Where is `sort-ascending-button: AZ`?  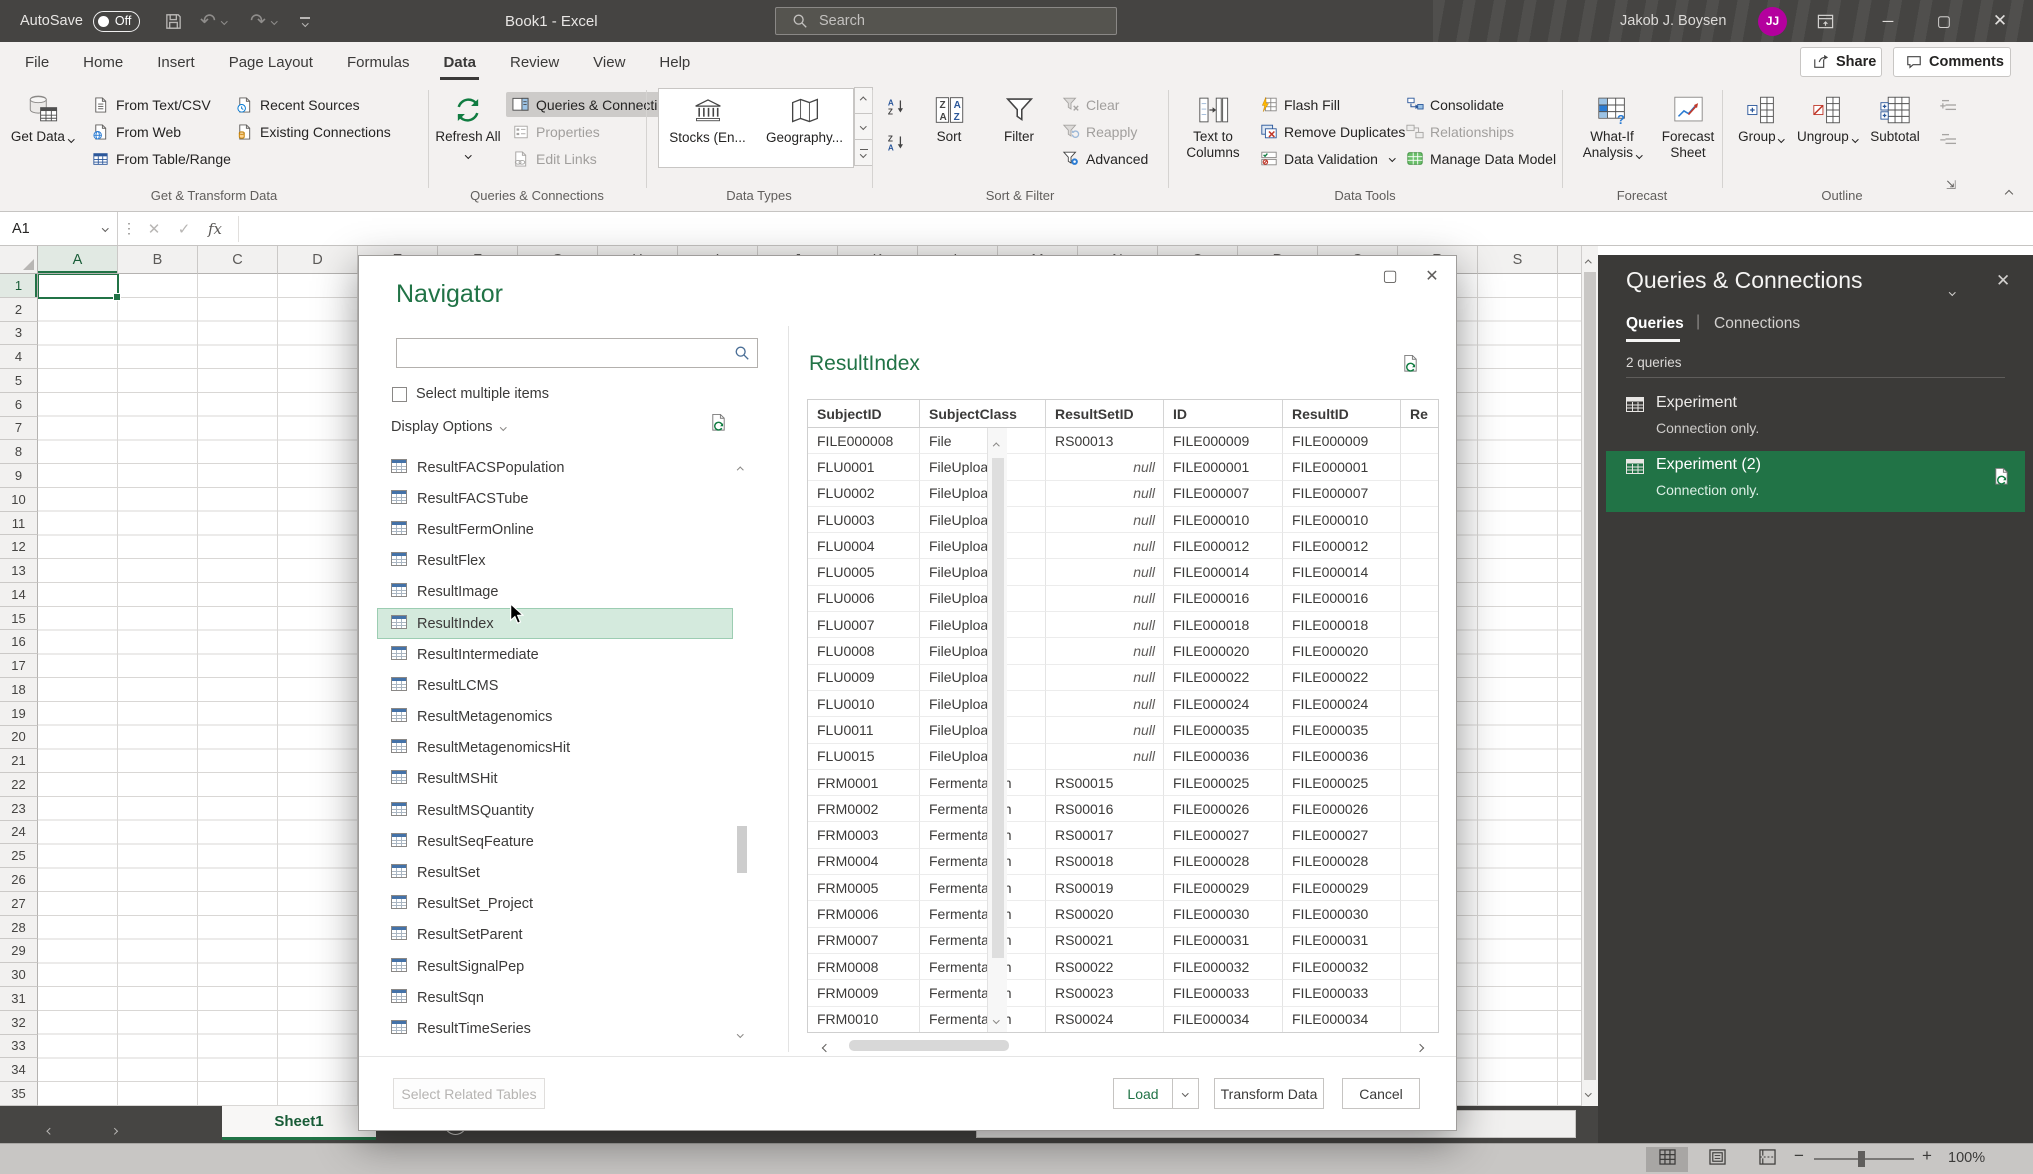
sort-ascending-button: AZ is located at coordinates (896, 106).